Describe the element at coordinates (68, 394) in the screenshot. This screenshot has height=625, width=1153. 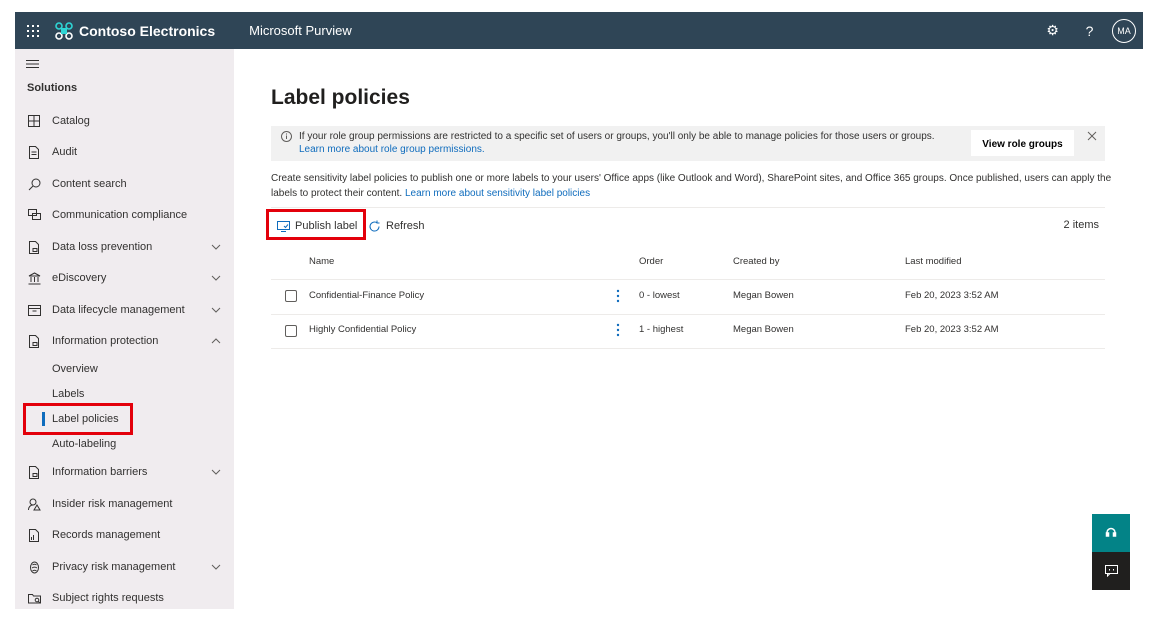
I see `sidebar-subitem-labels: Labels` at that location.